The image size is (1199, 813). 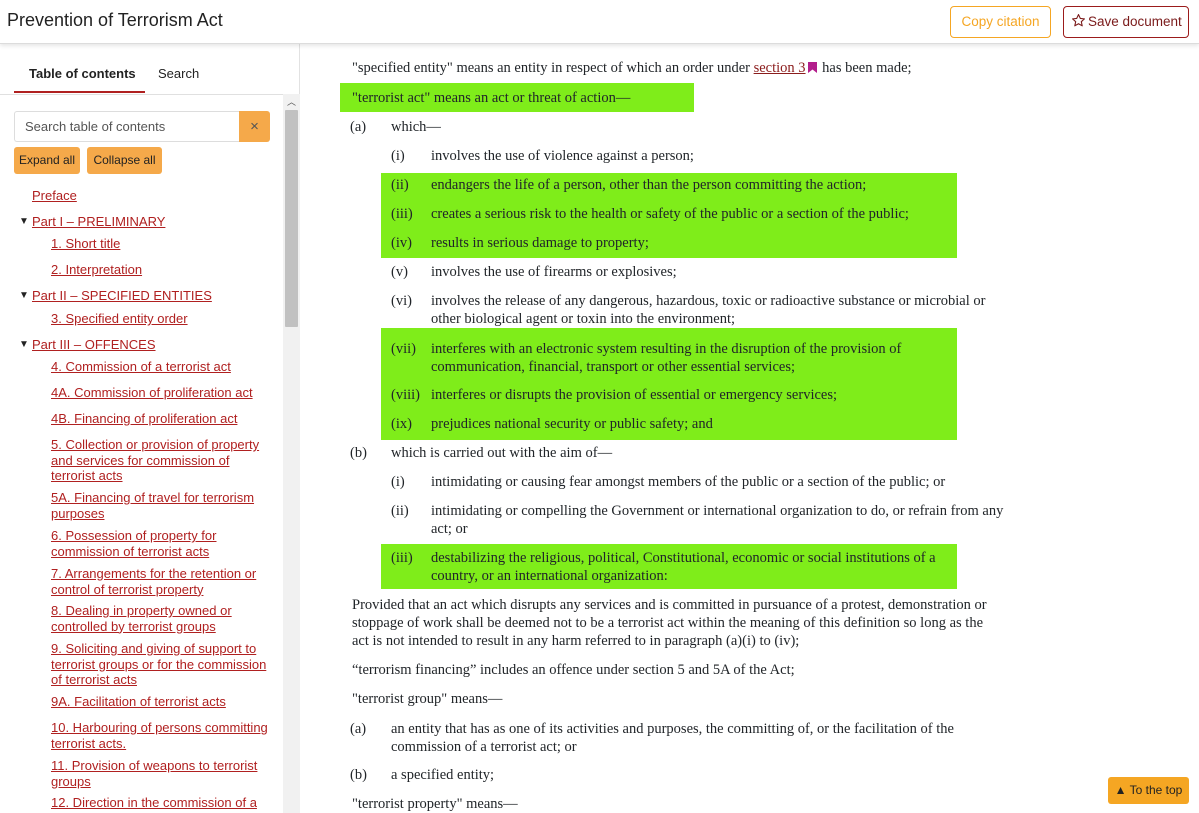 What do you see at coordinates (79, 92) in the screenshot?
I see `active-tab-indicator` at bounding box center [79, 92].